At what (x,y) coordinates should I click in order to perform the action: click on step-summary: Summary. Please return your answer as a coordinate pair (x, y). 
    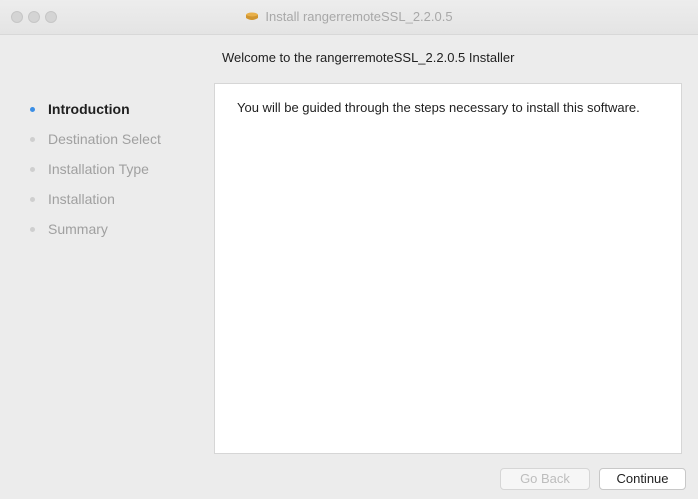
    Looking at the image, I should click on (100, 231).